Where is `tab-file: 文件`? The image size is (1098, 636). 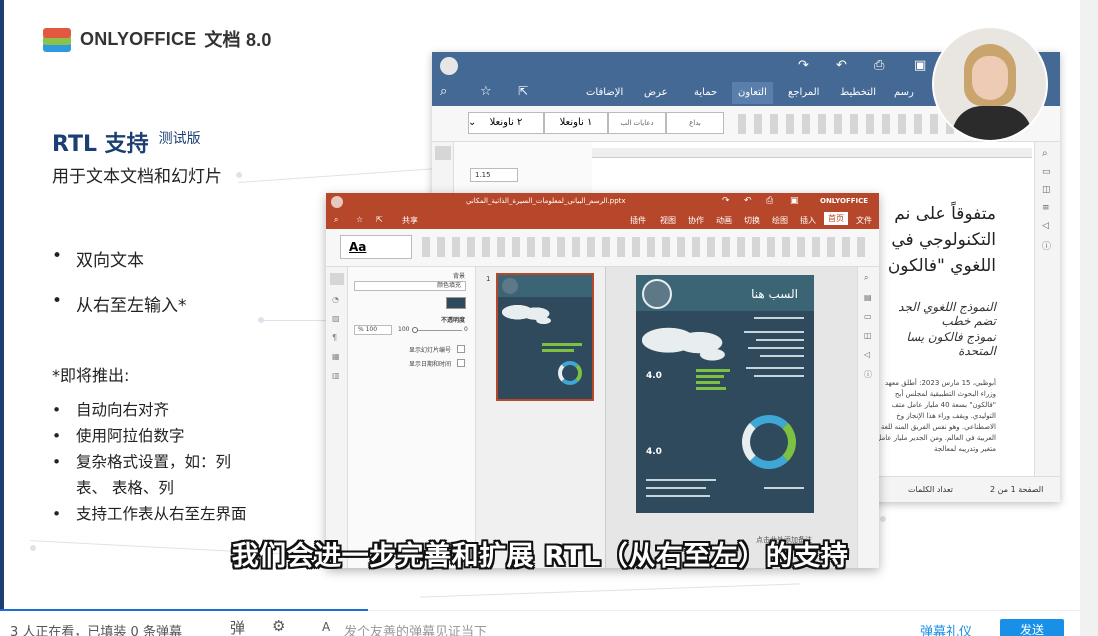 tab-file: 文件 is located at coordinates (864, 220).